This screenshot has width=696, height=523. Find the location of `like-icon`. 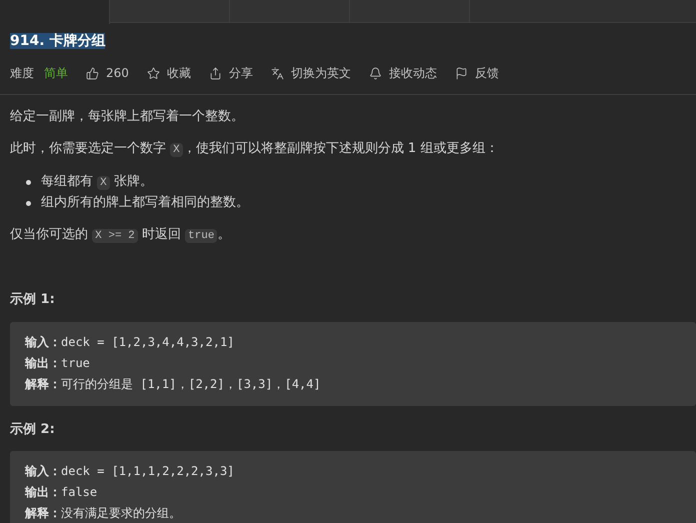

like-icon is located at coordinates (92, 73).